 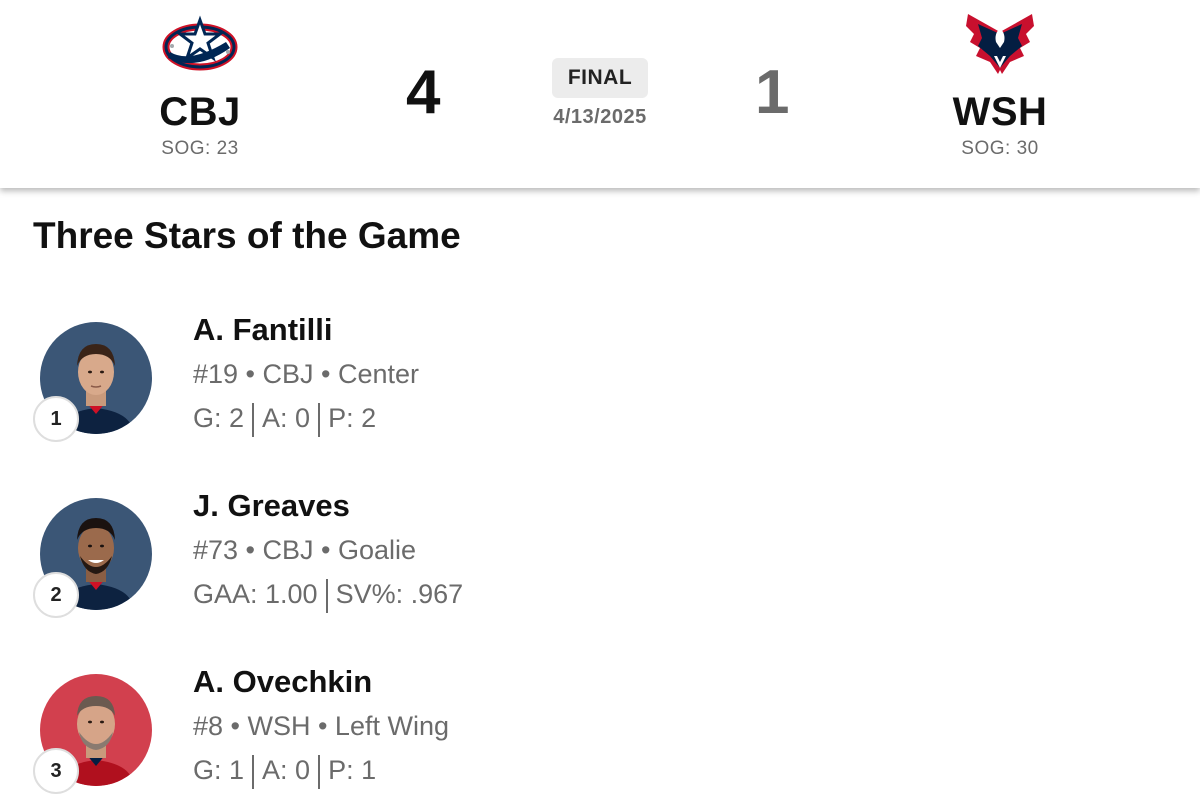 I want to click on player-name: A. Ovechkin, so click(x=283, y=681).